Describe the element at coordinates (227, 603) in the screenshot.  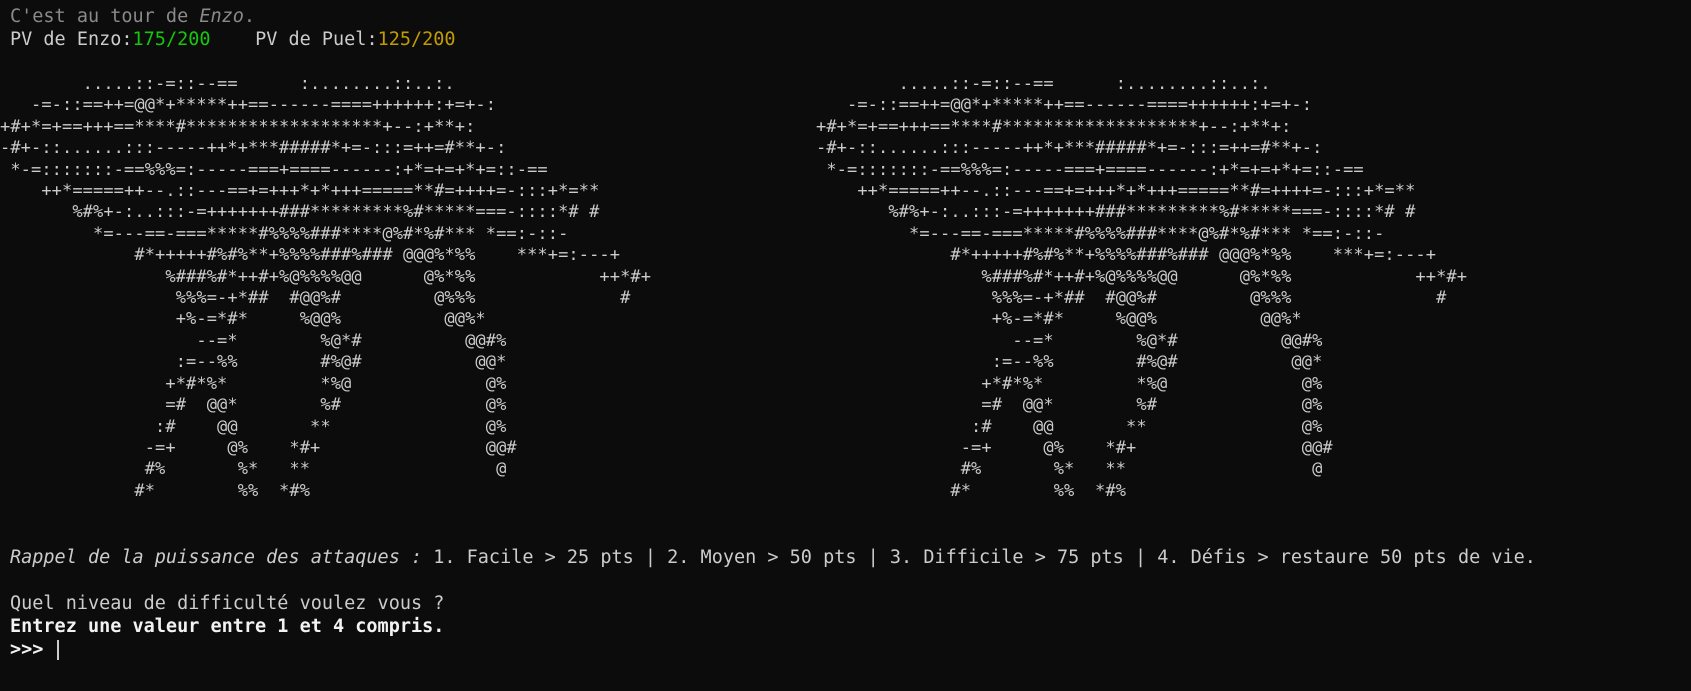
I see `difficulty-question: Quel niveau de difficulté voulez vous ?` at that location.